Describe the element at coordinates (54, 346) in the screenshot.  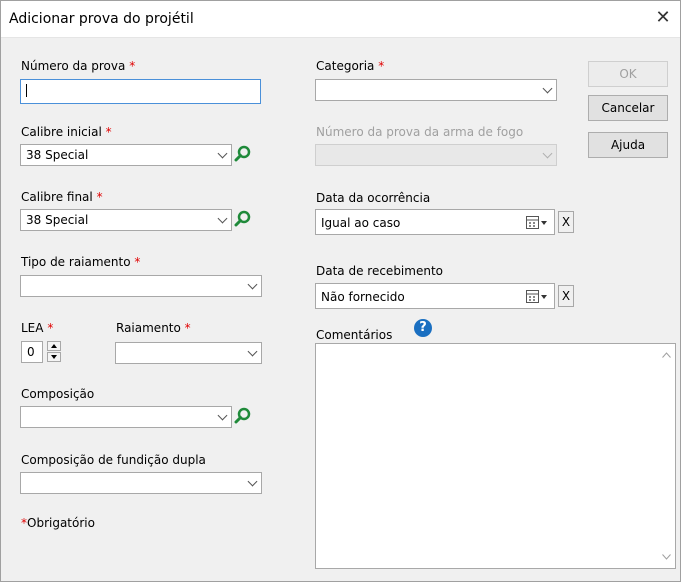
I see `increment-button` at that location.